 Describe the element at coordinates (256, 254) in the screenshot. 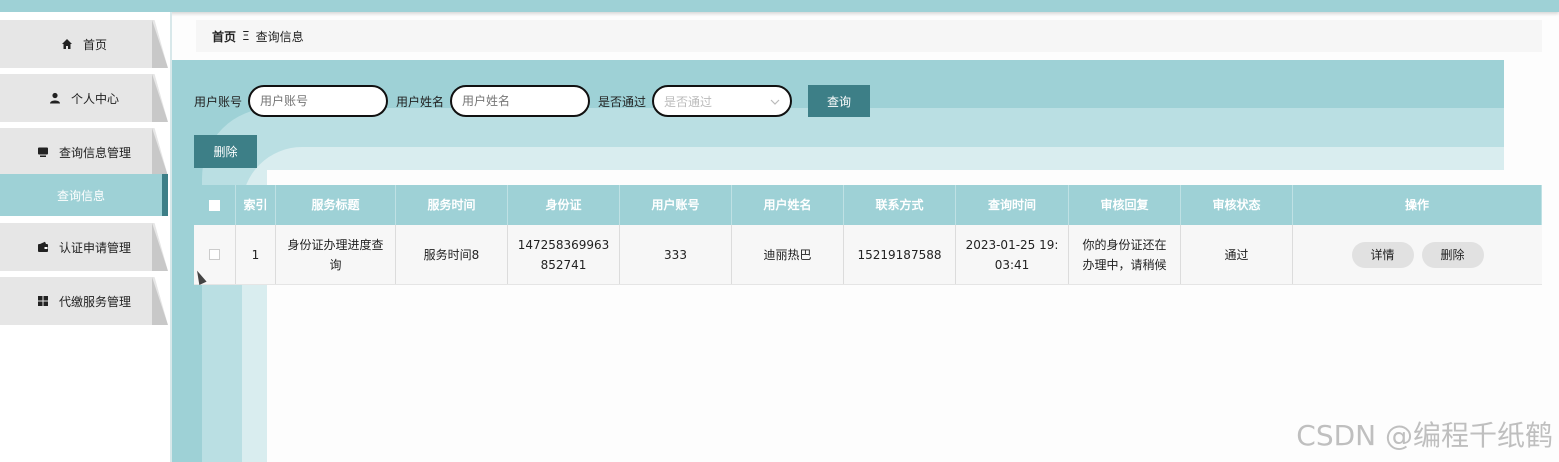

I see `cell-index: 1` at that location.